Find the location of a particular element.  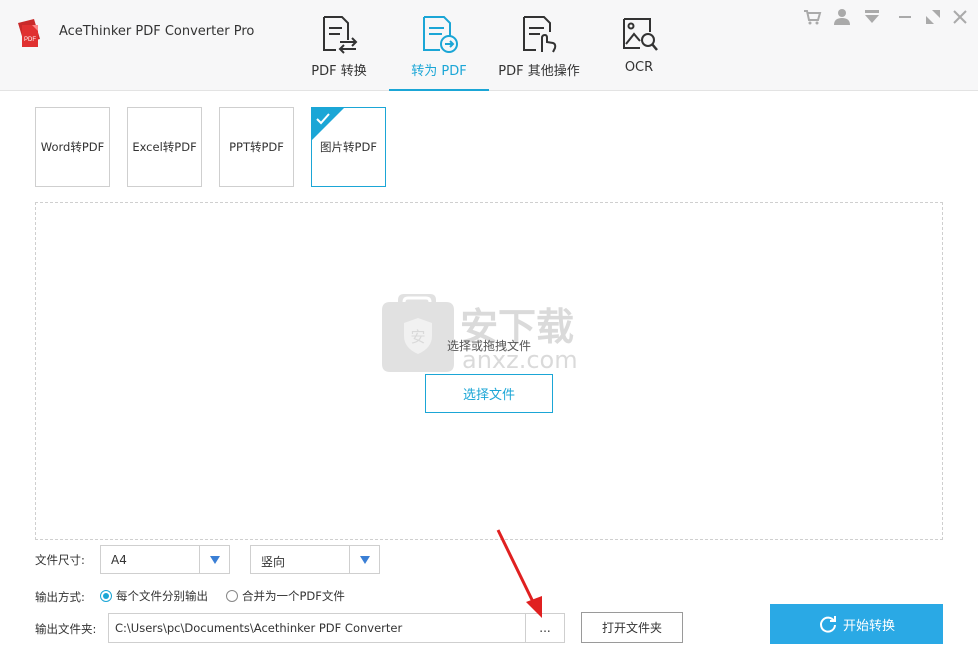

subtab-ppt-to-pdf-label: PPT转PDF is located at coordinates (256, 147).